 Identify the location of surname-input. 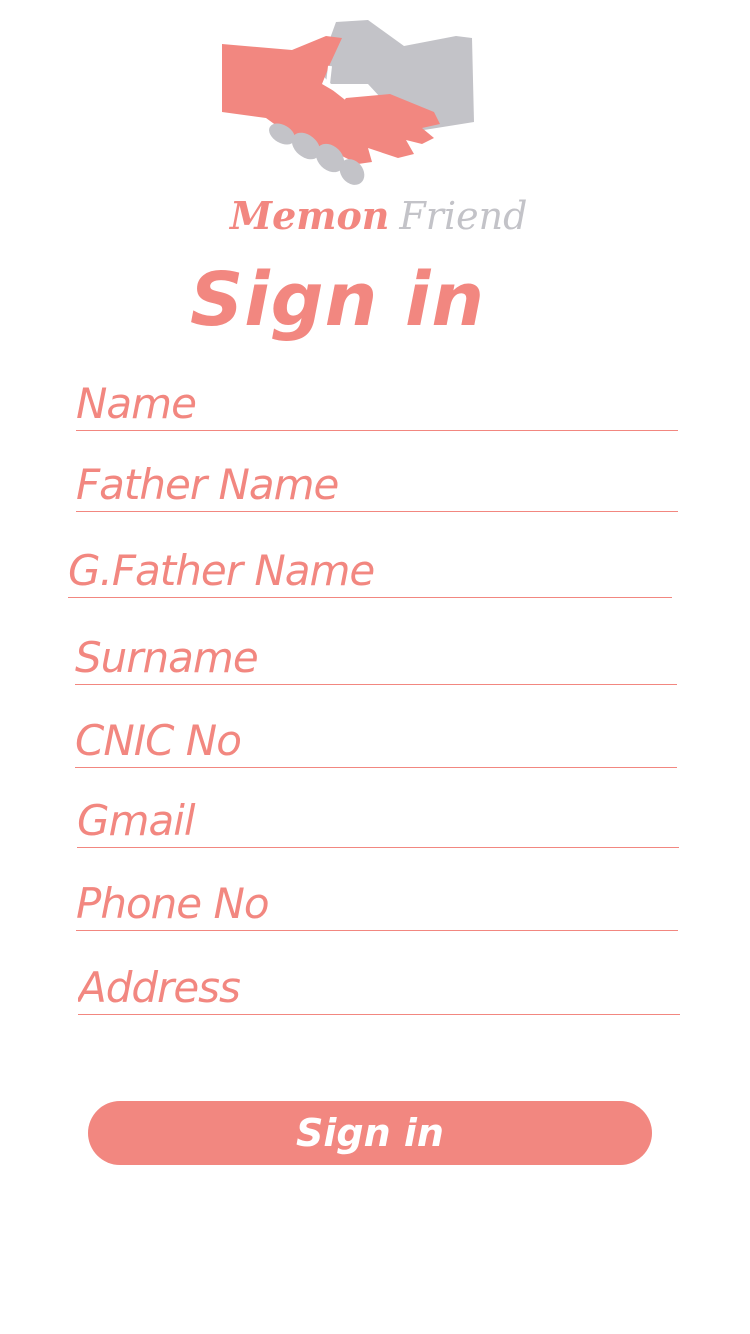
(376, 657).